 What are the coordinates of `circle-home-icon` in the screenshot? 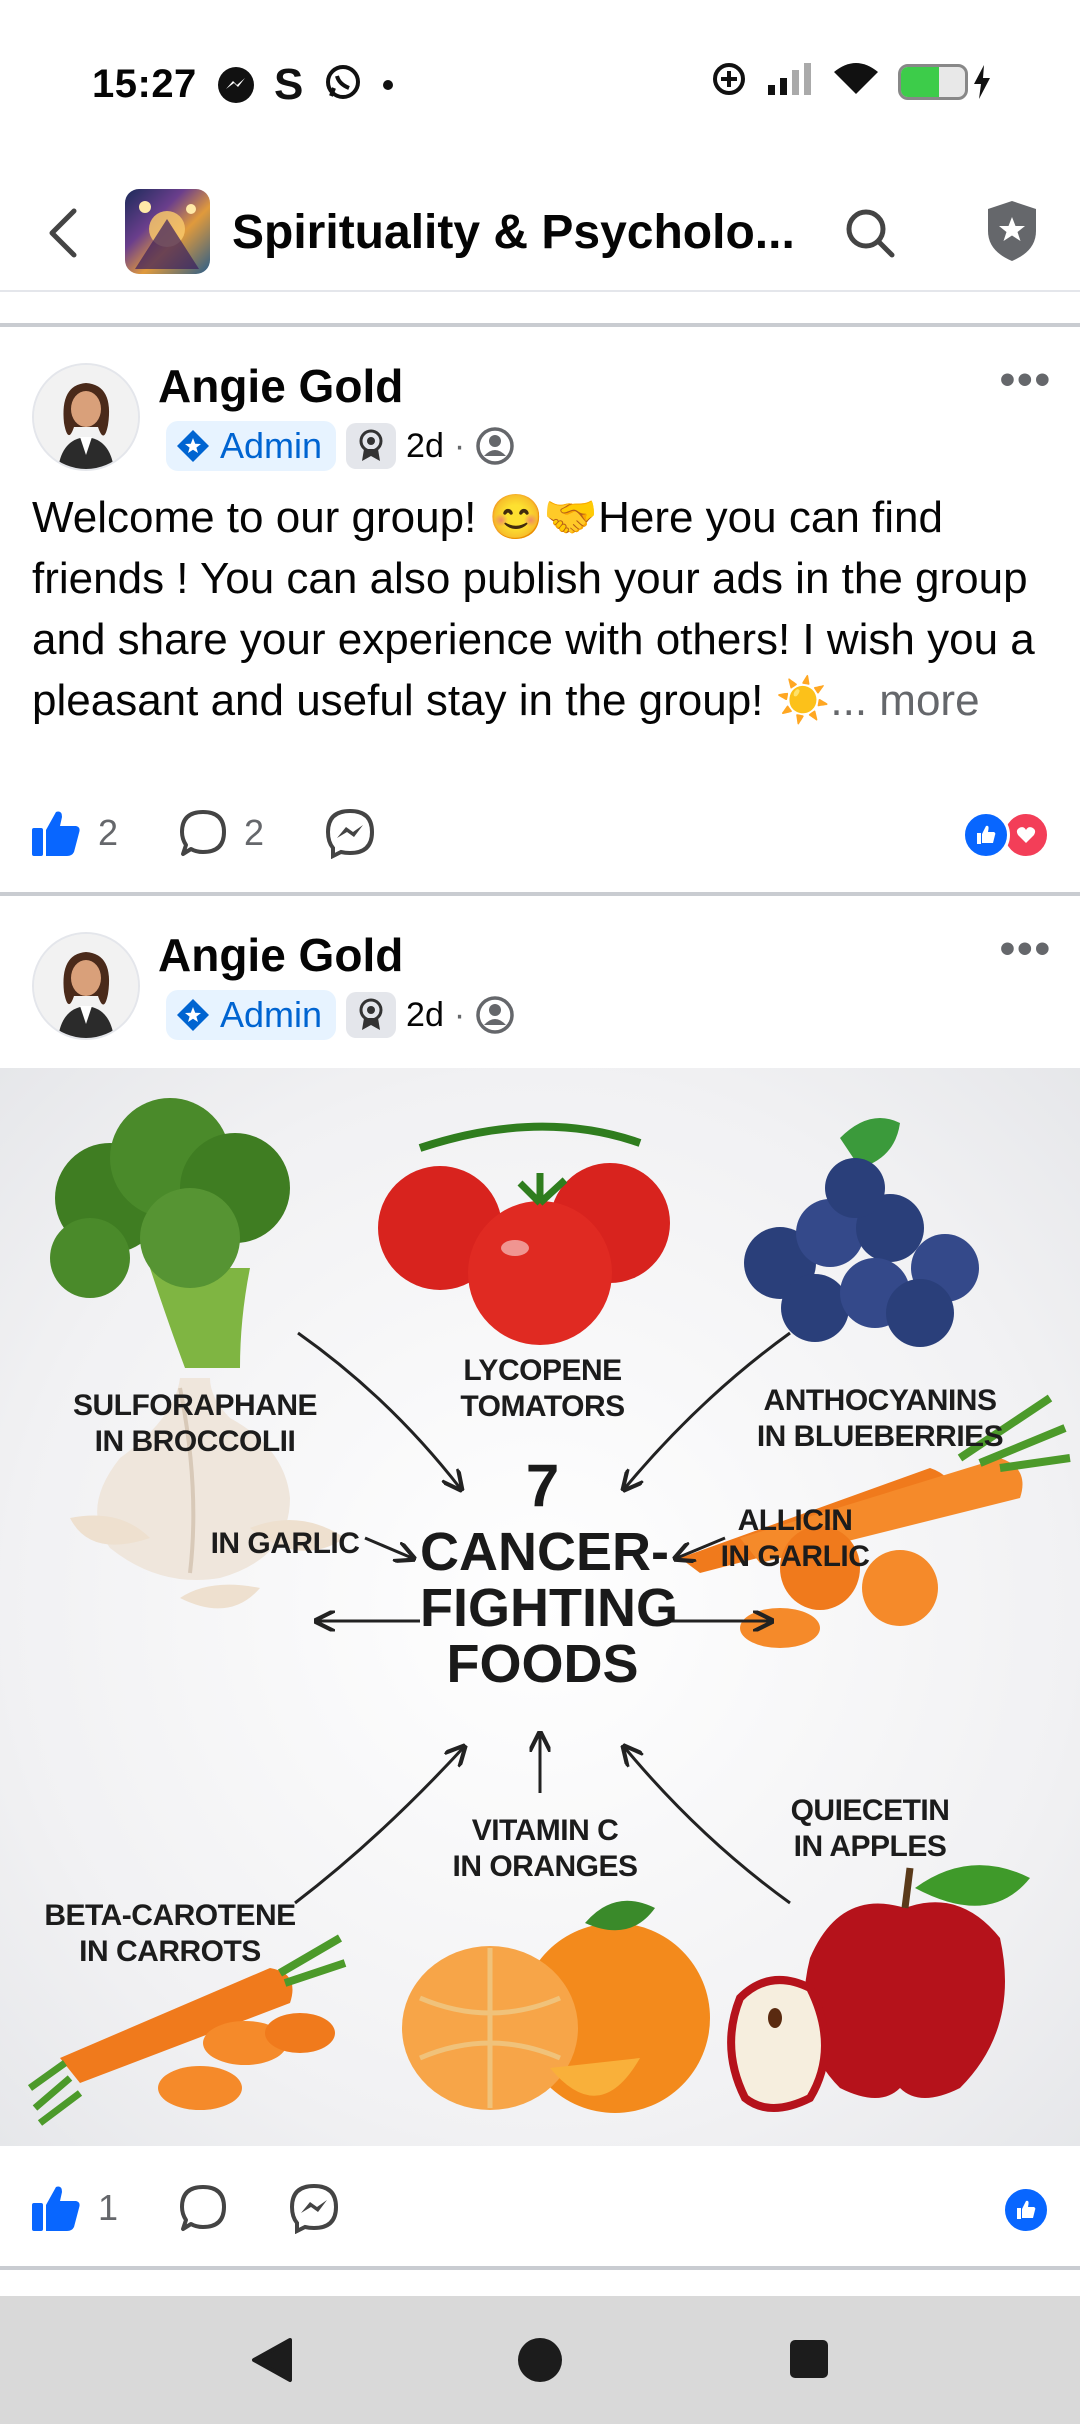 It's located at (540, 2360).